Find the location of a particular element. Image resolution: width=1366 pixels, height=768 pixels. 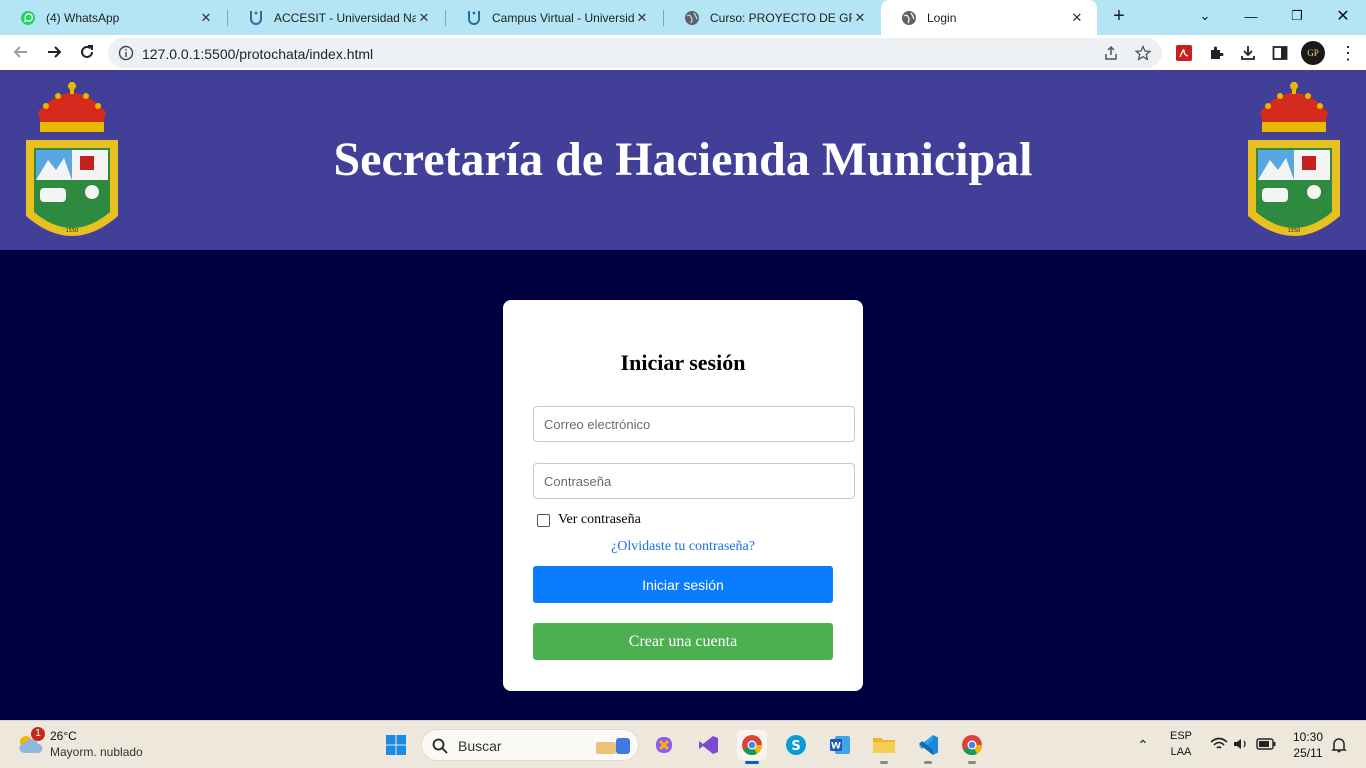

arrow-left-icon is located at coordinates (20, 52).